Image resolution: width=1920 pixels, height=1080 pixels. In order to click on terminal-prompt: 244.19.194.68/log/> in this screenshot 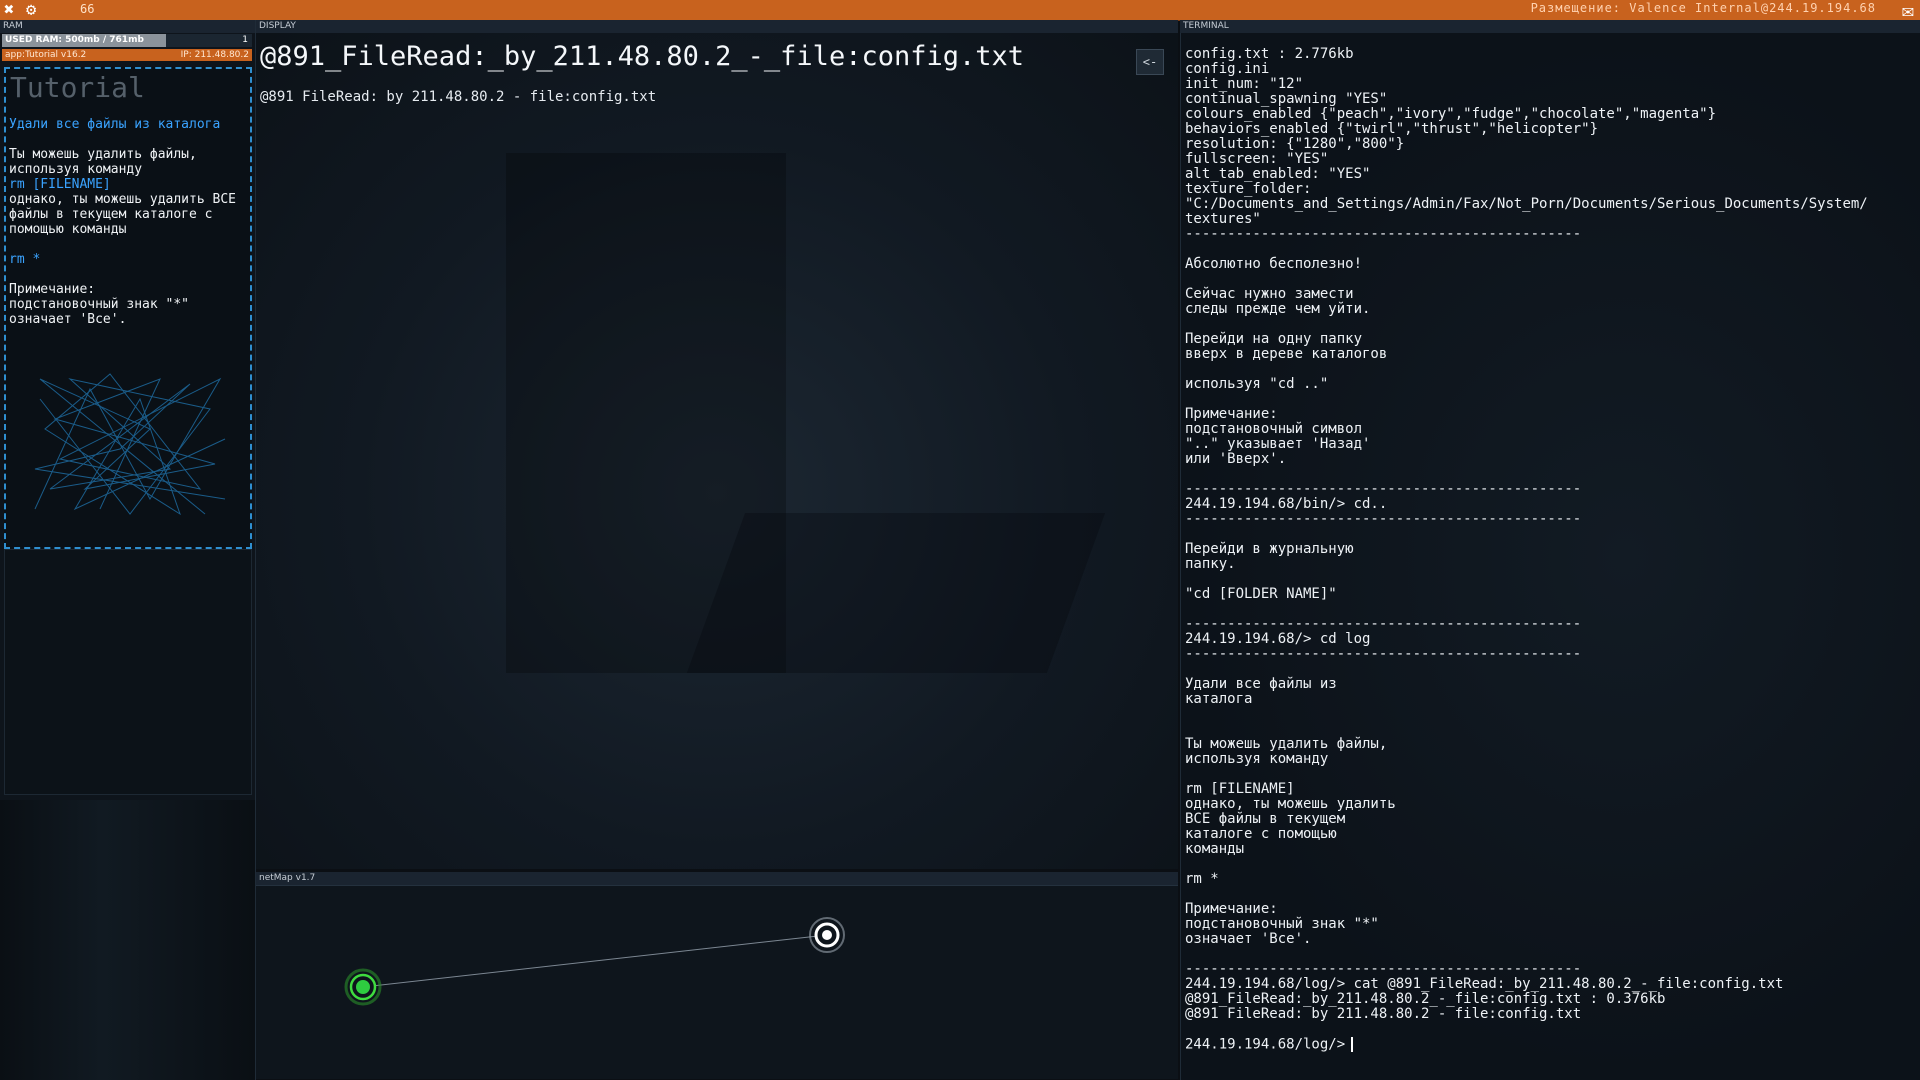, I will do `click(1265, 1044)`.